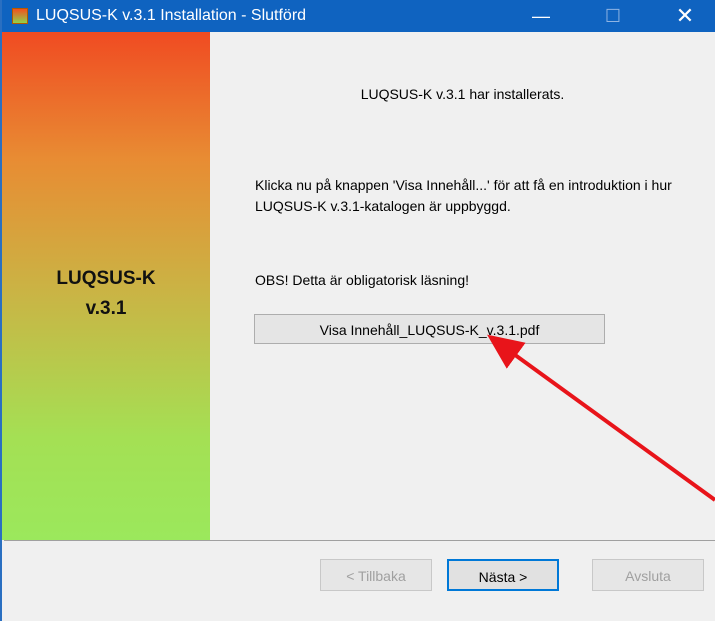 This screenshot has height=621, width=715. What do you see at coordinates (362, 280) in the screenshot?
I see `mandatory-reading-notice: OBS! Detta är obligatorisk läsning!` at bounding box center [362, 280].